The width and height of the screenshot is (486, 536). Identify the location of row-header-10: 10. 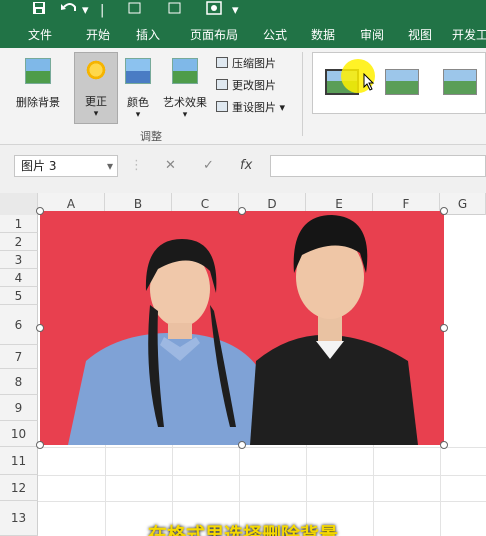
(19, 434).